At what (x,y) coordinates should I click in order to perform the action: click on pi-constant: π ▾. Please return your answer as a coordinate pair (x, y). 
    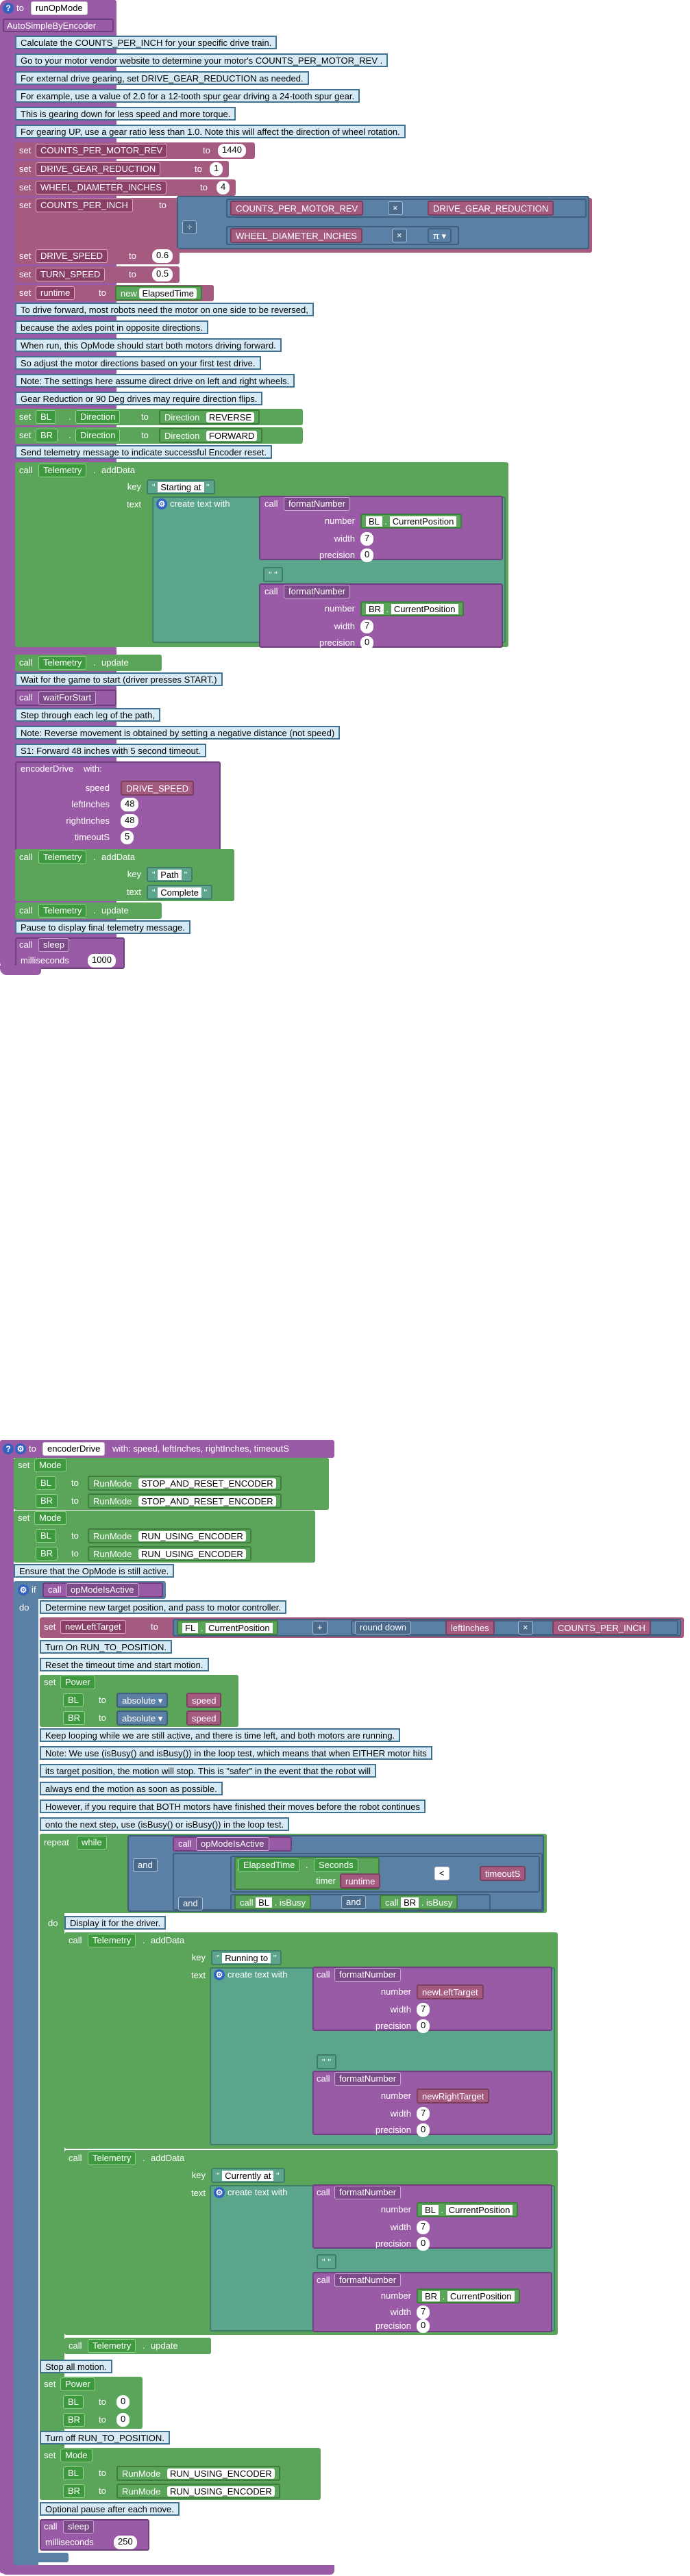
    Looking at the image, I should click on (440, 235).